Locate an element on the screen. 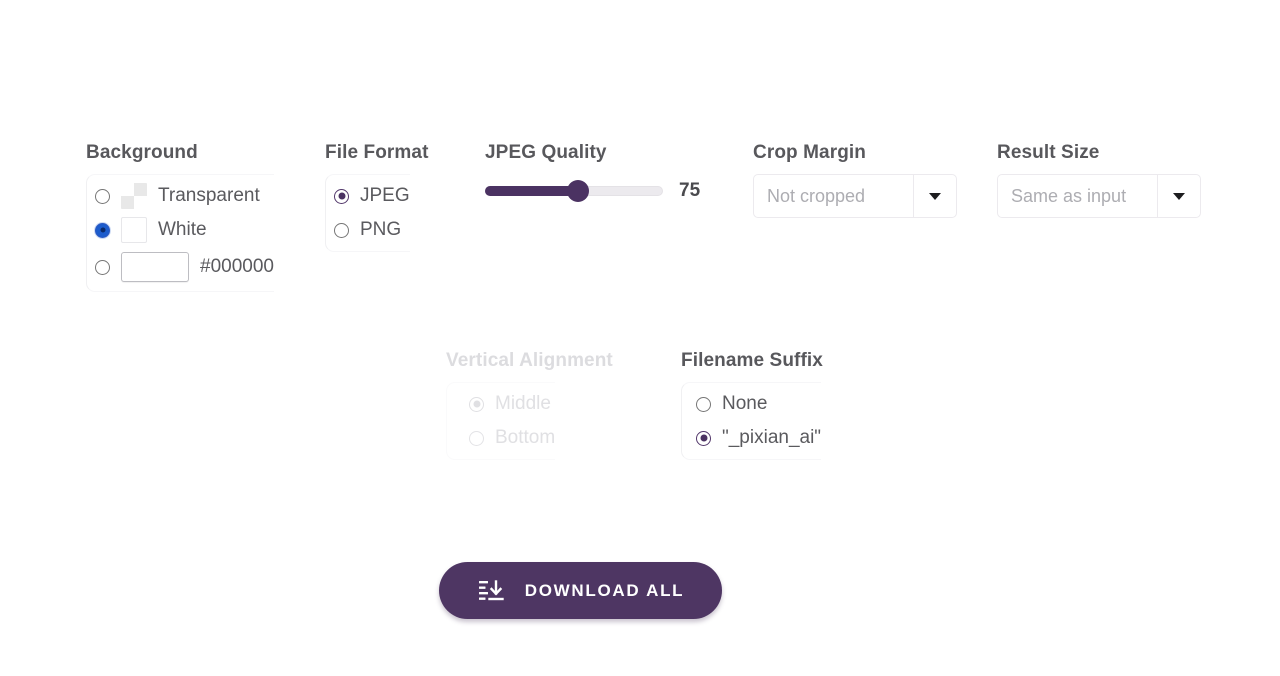  result-size-select-toggle is located at coordinates (1179, 196).